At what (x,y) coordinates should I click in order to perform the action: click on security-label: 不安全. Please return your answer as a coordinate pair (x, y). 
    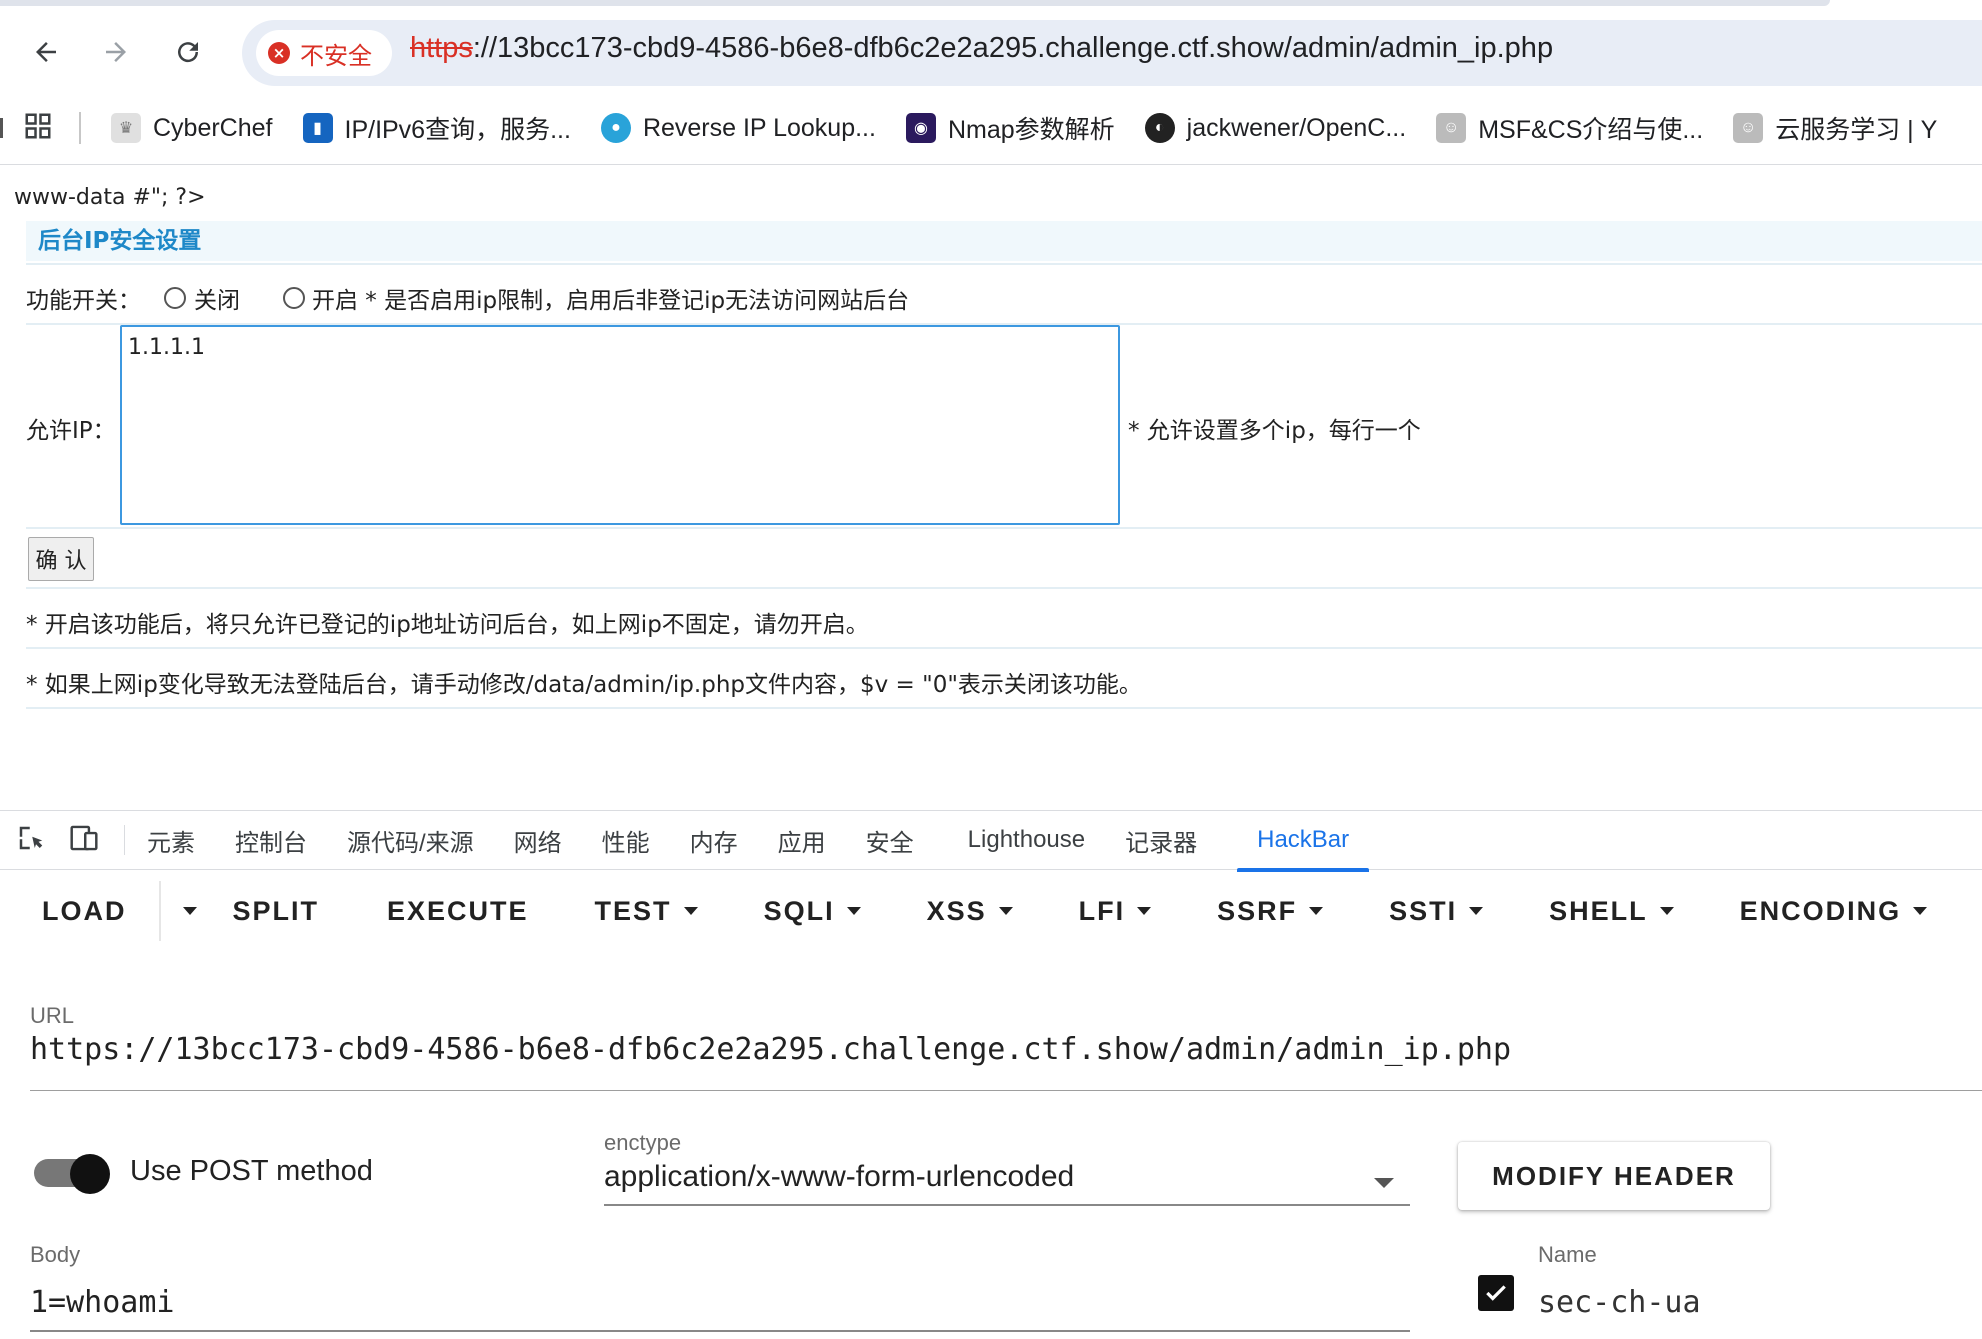
    Looking at the image, I should click on (336, 55).